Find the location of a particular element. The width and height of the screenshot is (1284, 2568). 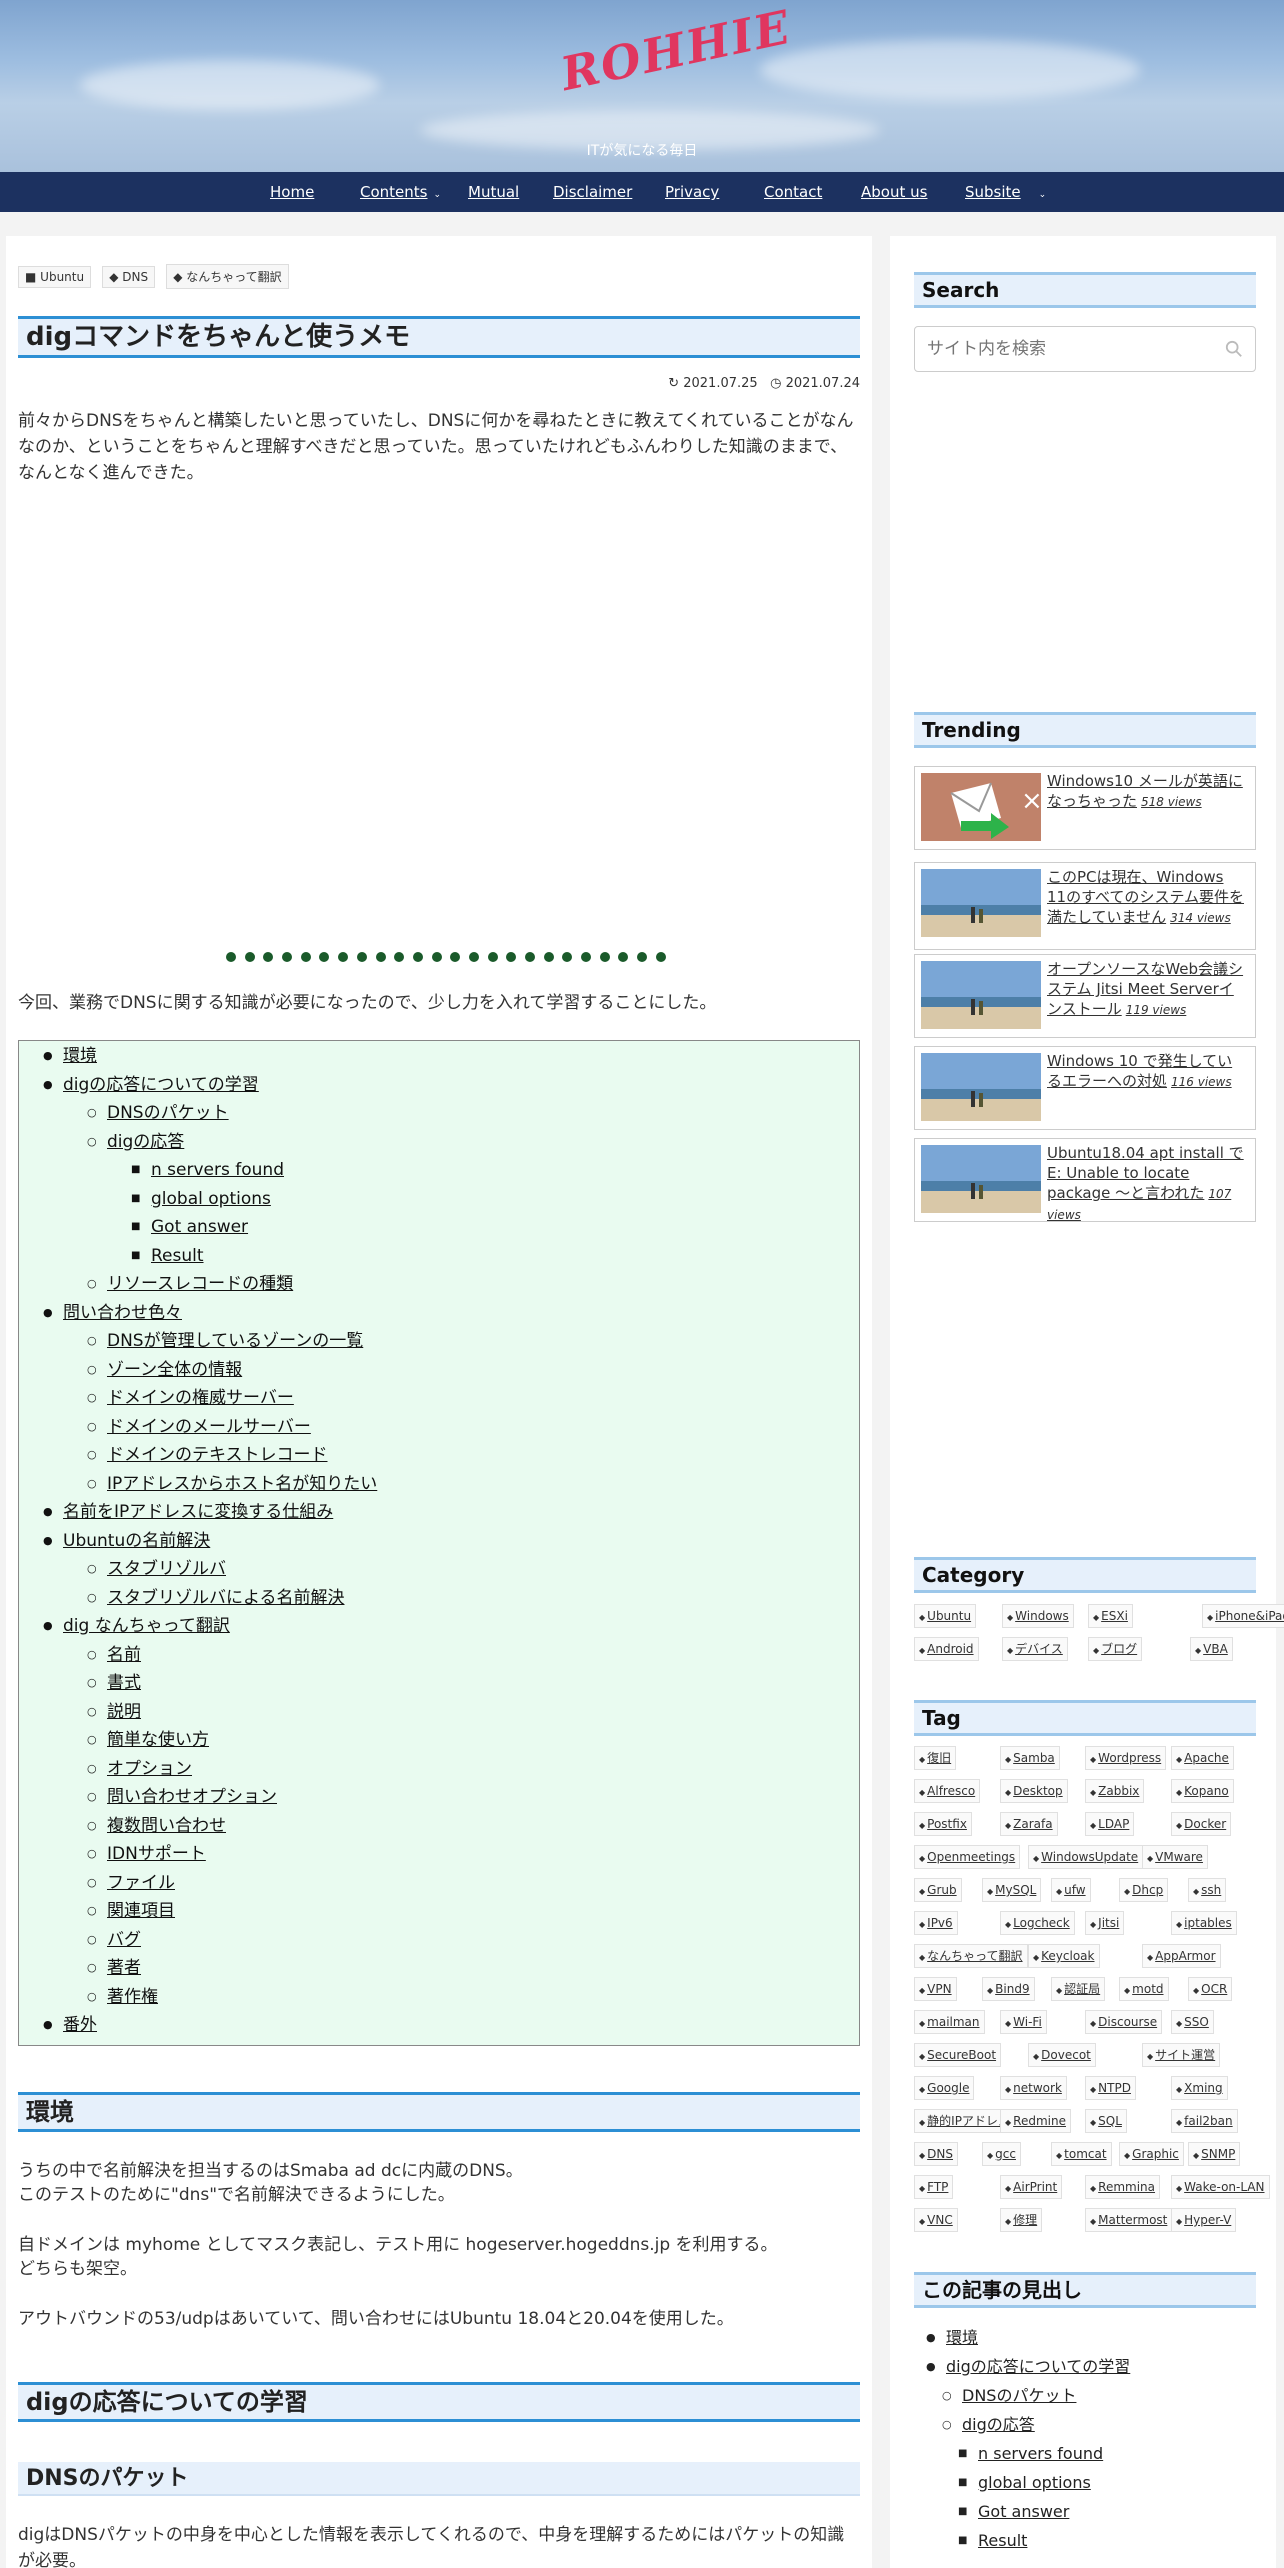

toc-item: 問い合わせ色々 is located at coordinates (112, 1313).